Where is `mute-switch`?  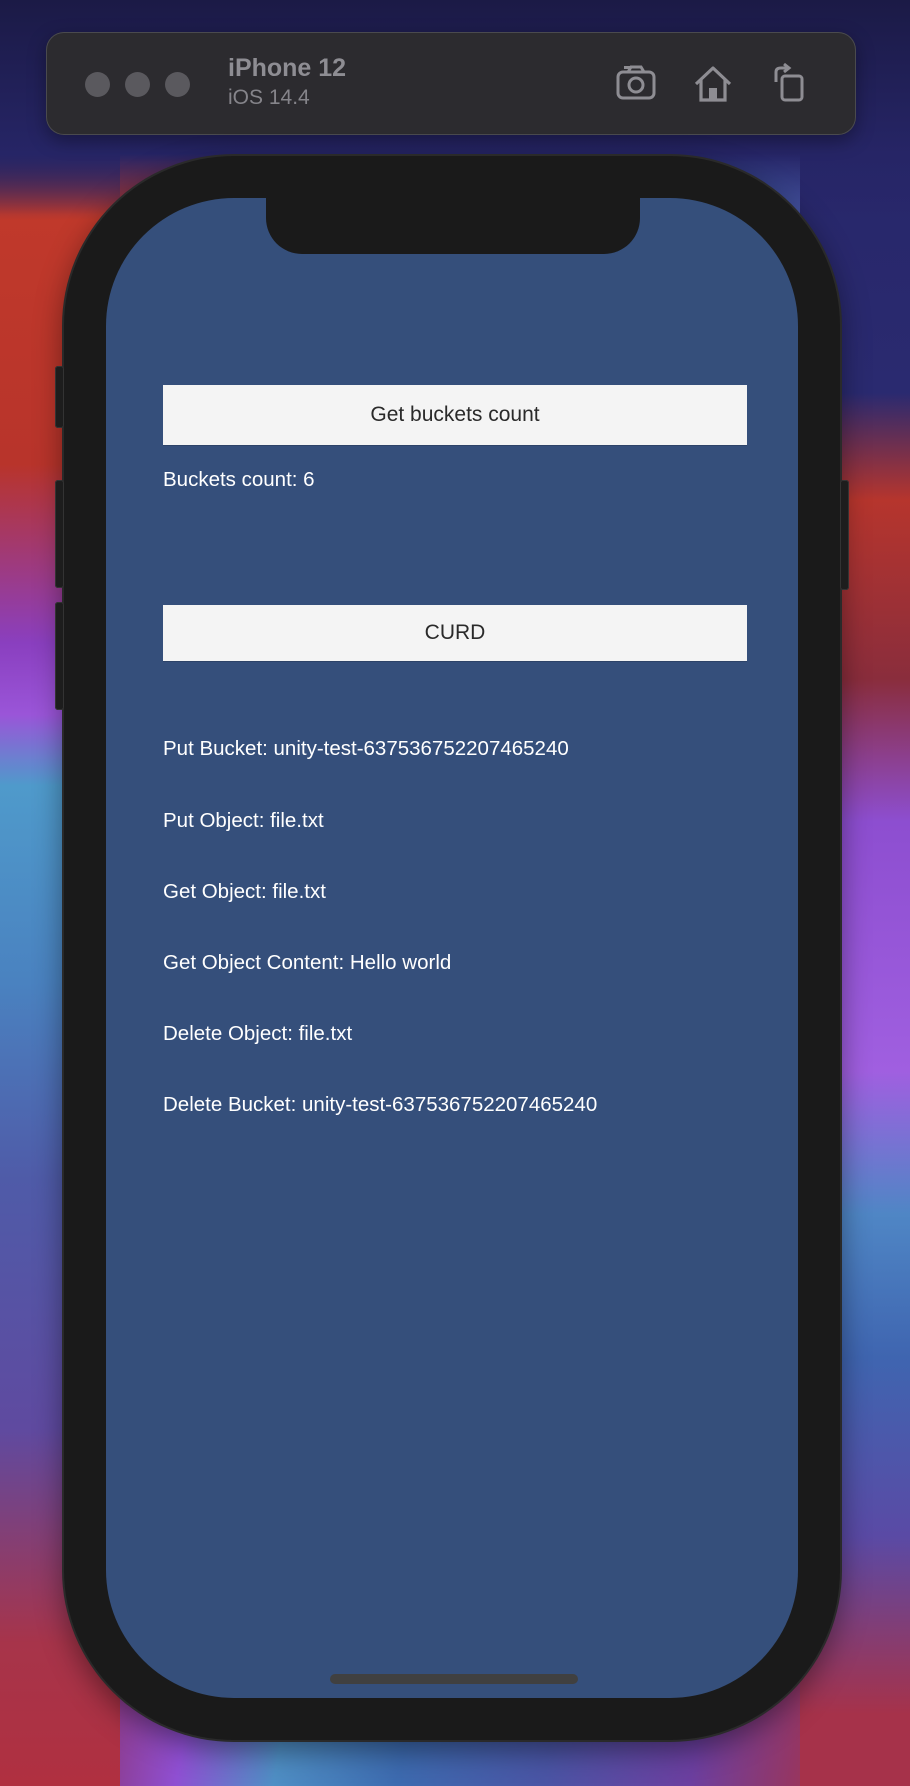 mute-switch is located at coordinates (59, 397).